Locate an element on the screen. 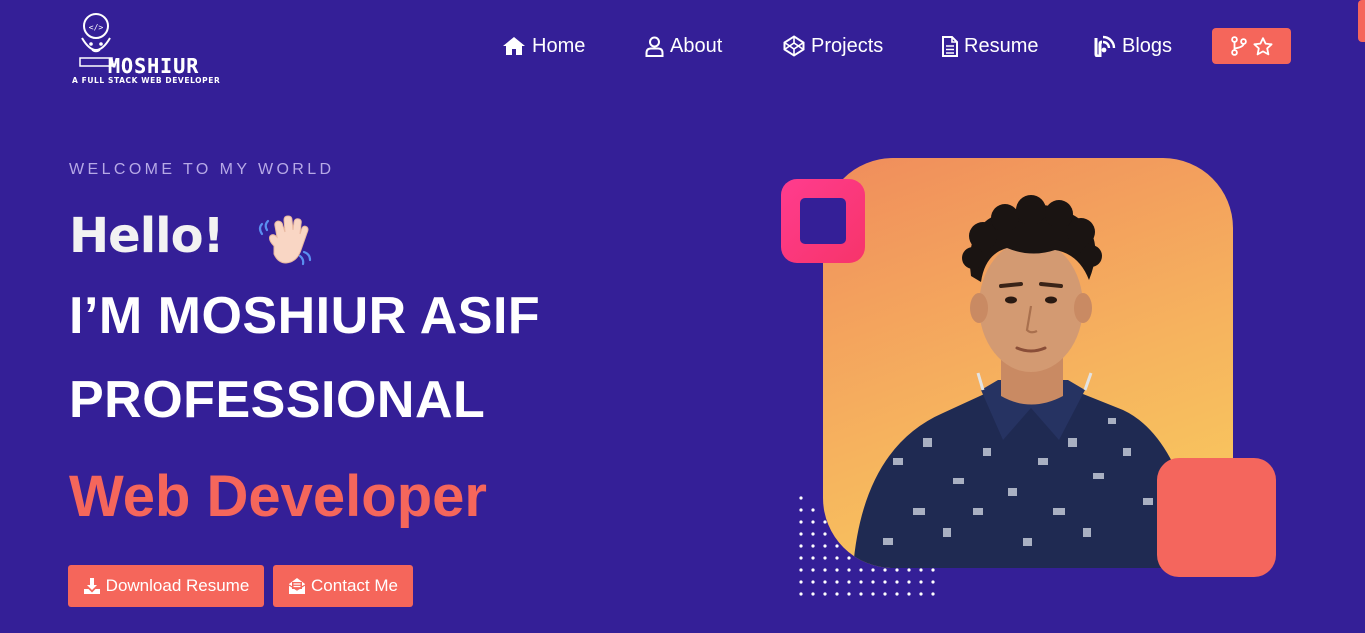 The height and width of the screenshot is (633, 1365). codepen-icon is located at coordinates (794, 46).